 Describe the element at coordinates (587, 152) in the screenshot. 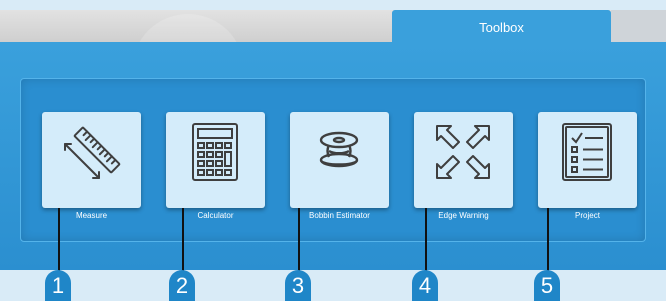

I see `checklist-icon` at that location.